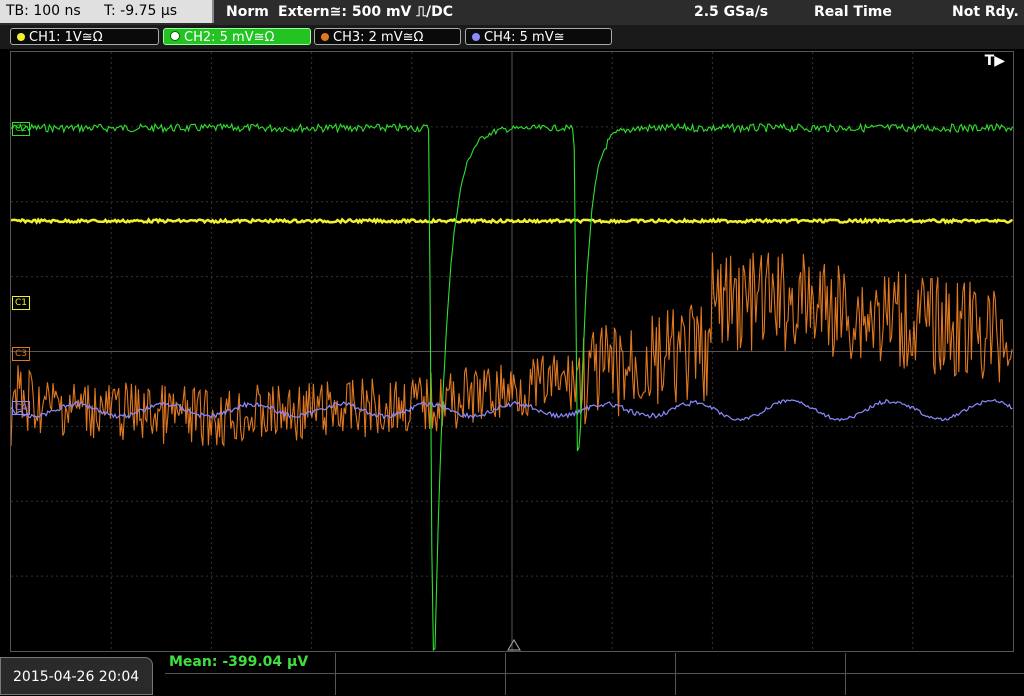  What do you see at coordinates (239, 662) in the screenshot?
I see `mean-measurement: Mean: -399.04 µV` at bounding box center [239, 662].